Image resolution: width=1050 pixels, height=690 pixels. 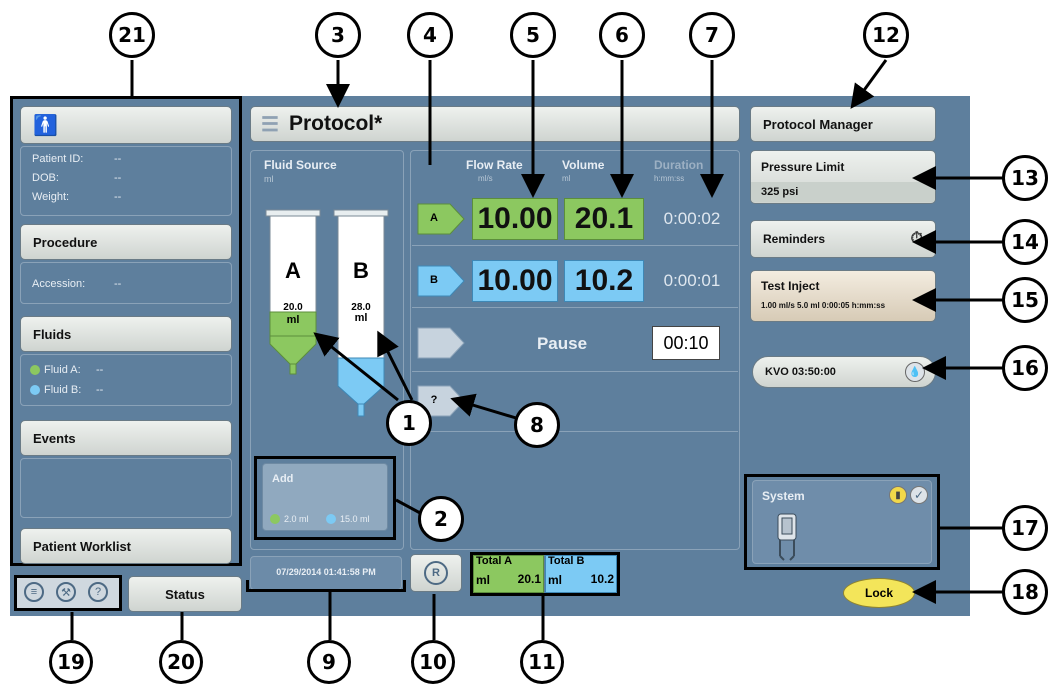 I want to click on callout-3: 3, so click(x=338, y=35).